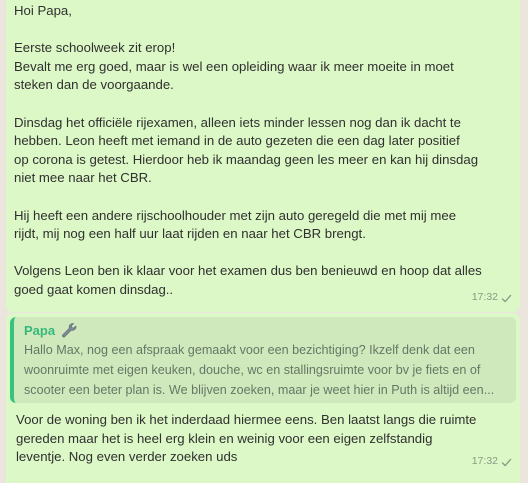 The height and width of the screenshot is (483, 528). Describe the element at coordinates (40, 330) in the screenshot. I see `quoted-author-name: Papa` at that location.